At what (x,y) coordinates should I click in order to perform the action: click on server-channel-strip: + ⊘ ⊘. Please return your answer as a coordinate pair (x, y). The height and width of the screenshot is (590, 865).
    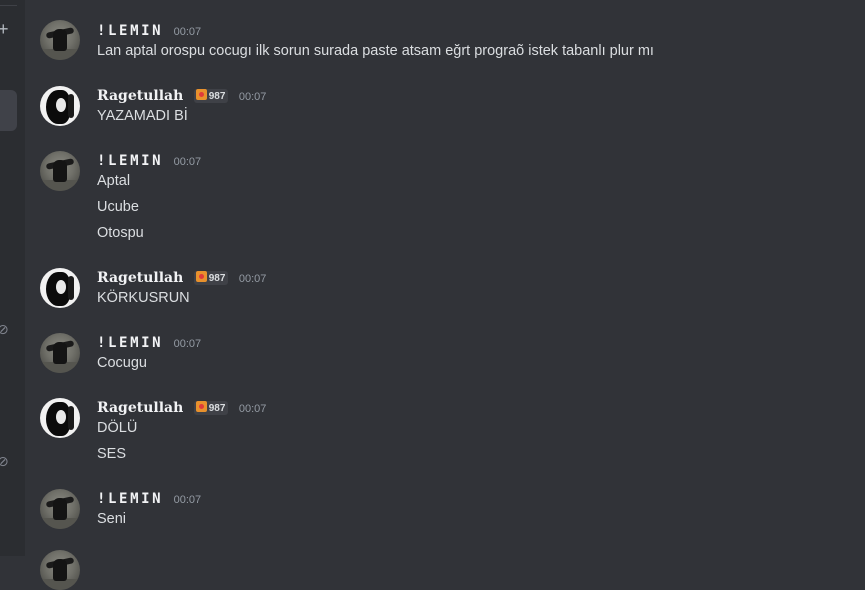
    Looking at the image, I should click on (12, 278).